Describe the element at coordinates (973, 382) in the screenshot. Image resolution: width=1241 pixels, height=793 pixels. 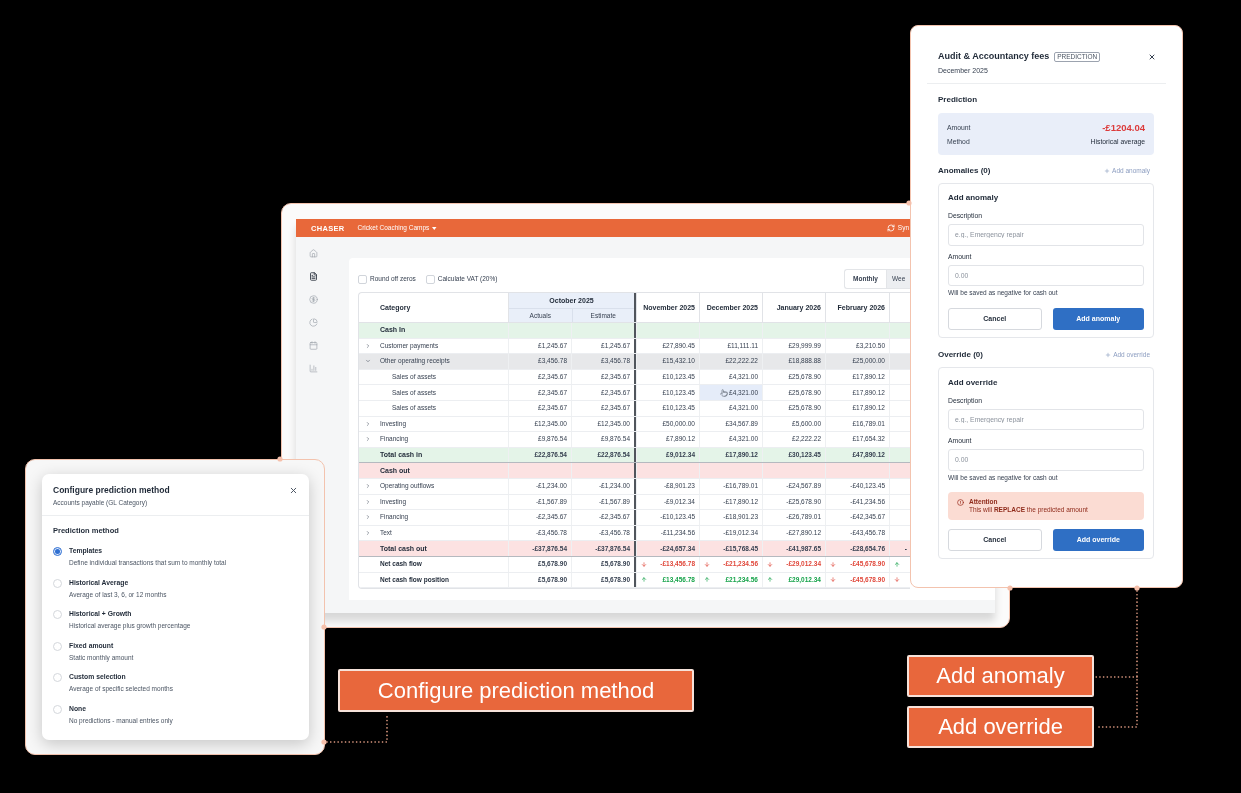
I see `form-title: Add override` at that location.